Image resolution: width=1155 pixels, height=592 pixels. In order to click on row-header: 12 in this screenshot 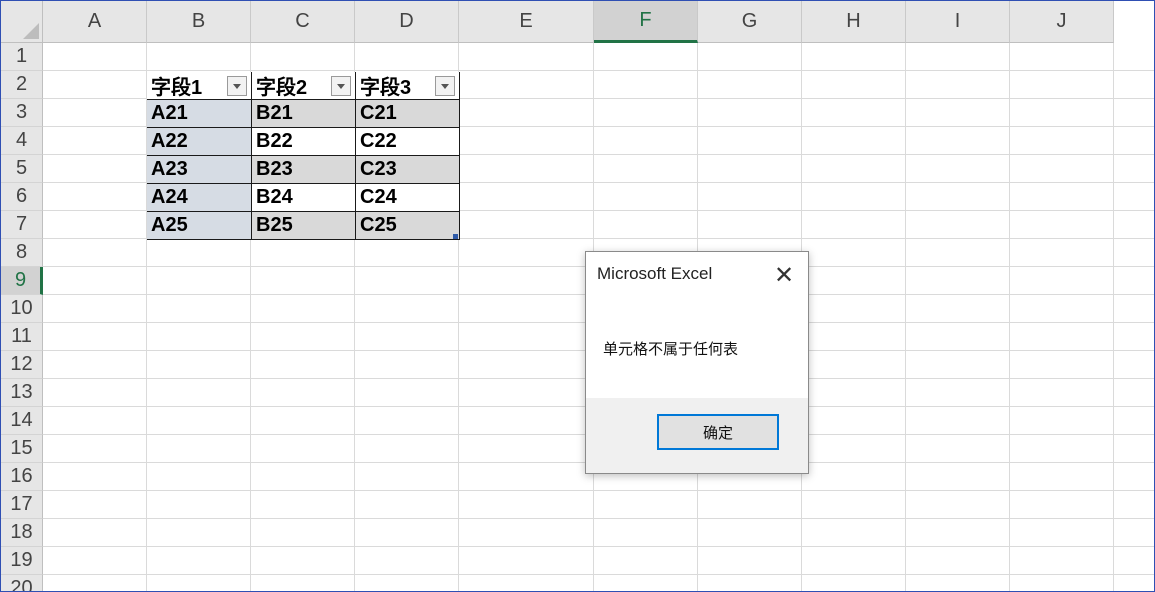, I will do `click(22, 365)`.